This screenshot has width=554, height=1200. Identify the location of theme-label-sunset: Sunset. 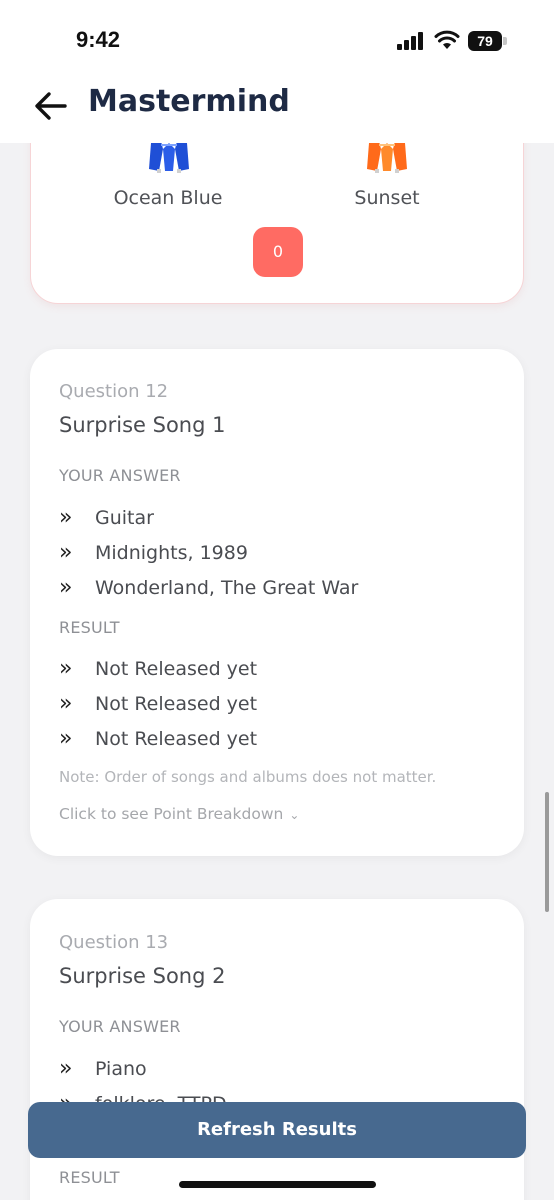
(387, 198).